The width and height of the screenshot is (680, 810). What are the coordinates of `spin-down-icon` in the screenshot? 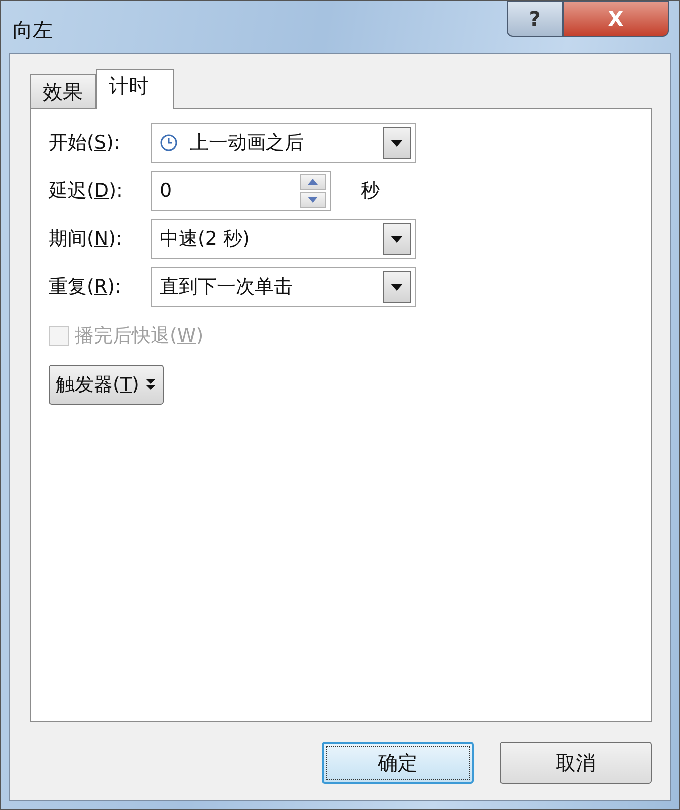 It's located at (313, 200).